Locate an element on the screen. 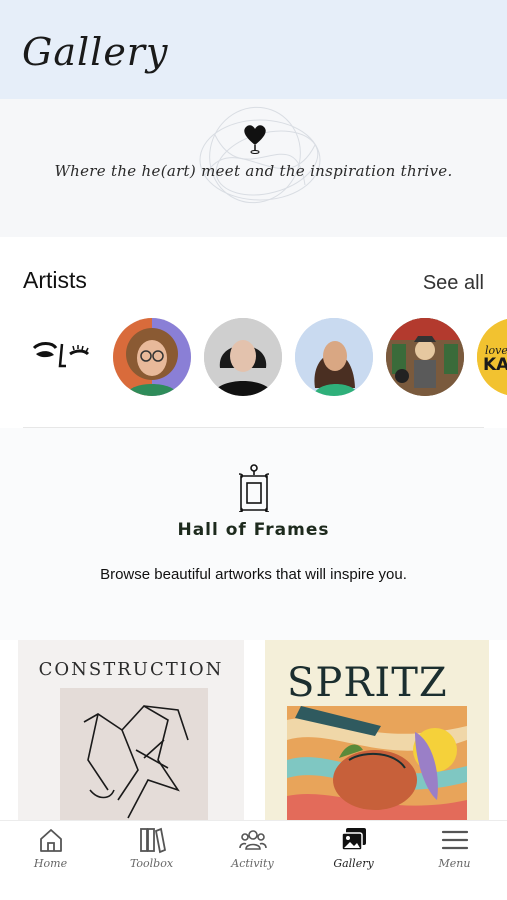  avatar-text-ka: KA is located at coordinates (495, 365).